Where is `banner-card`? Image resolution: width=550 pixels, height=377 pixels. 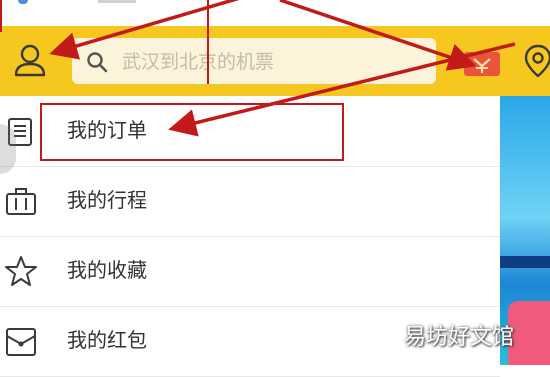 banner-card is located at coordinates (529, 333).